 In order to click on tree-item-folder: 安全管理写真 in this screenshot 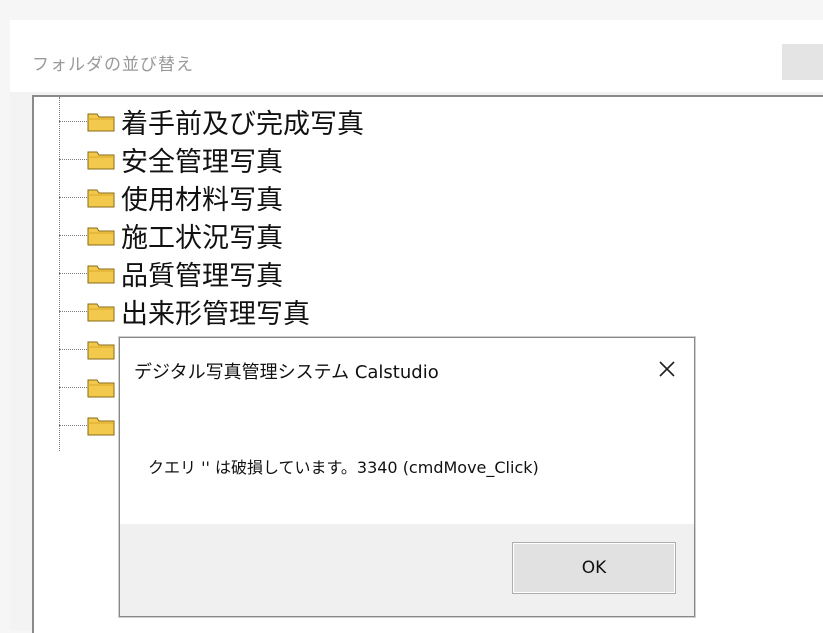, I will do `click(171, 159)`.